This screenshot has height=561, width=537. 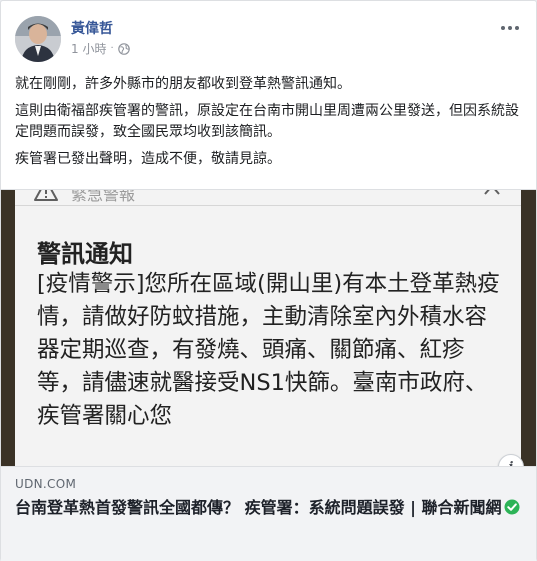 What do you see at coordinates (268, 198) in the screenshot?
I see `alert-header: 緊急警報` at bounding box center [268, 198].